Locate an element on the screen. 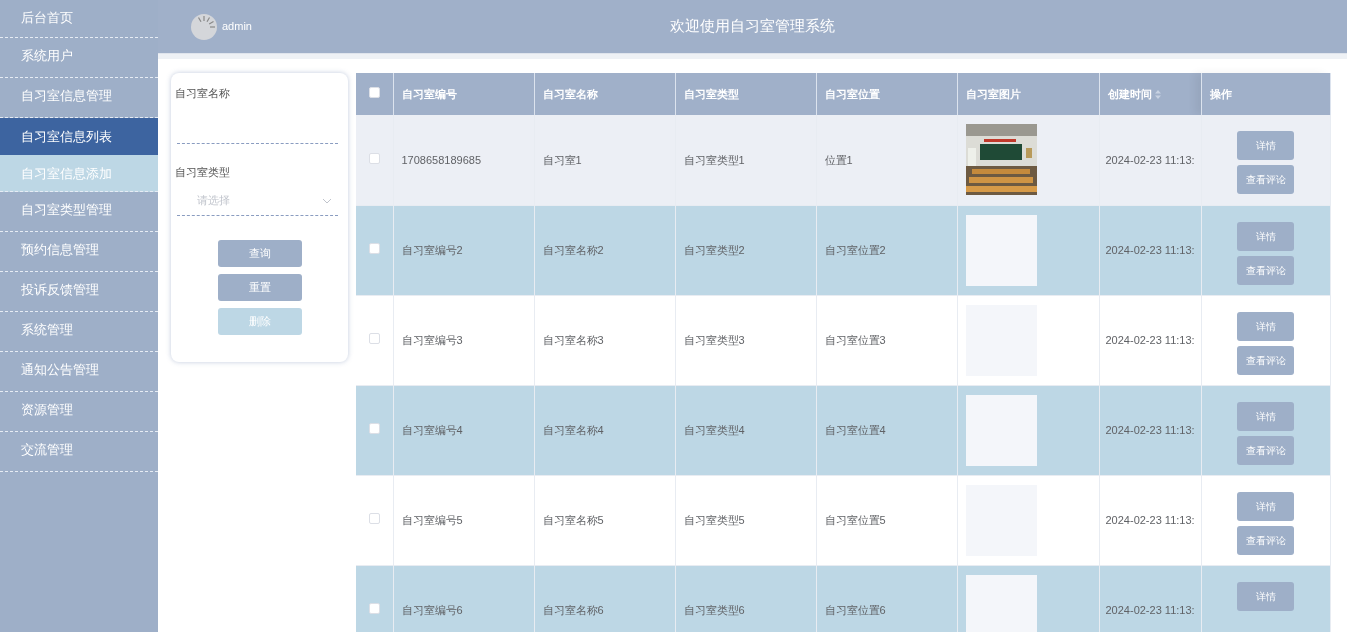  table-row: 1708658189685 自习室1 自习室类型1 位置1 2024-02-23 11:13: 详情 查看评论 is located at coordinates (843, 160).